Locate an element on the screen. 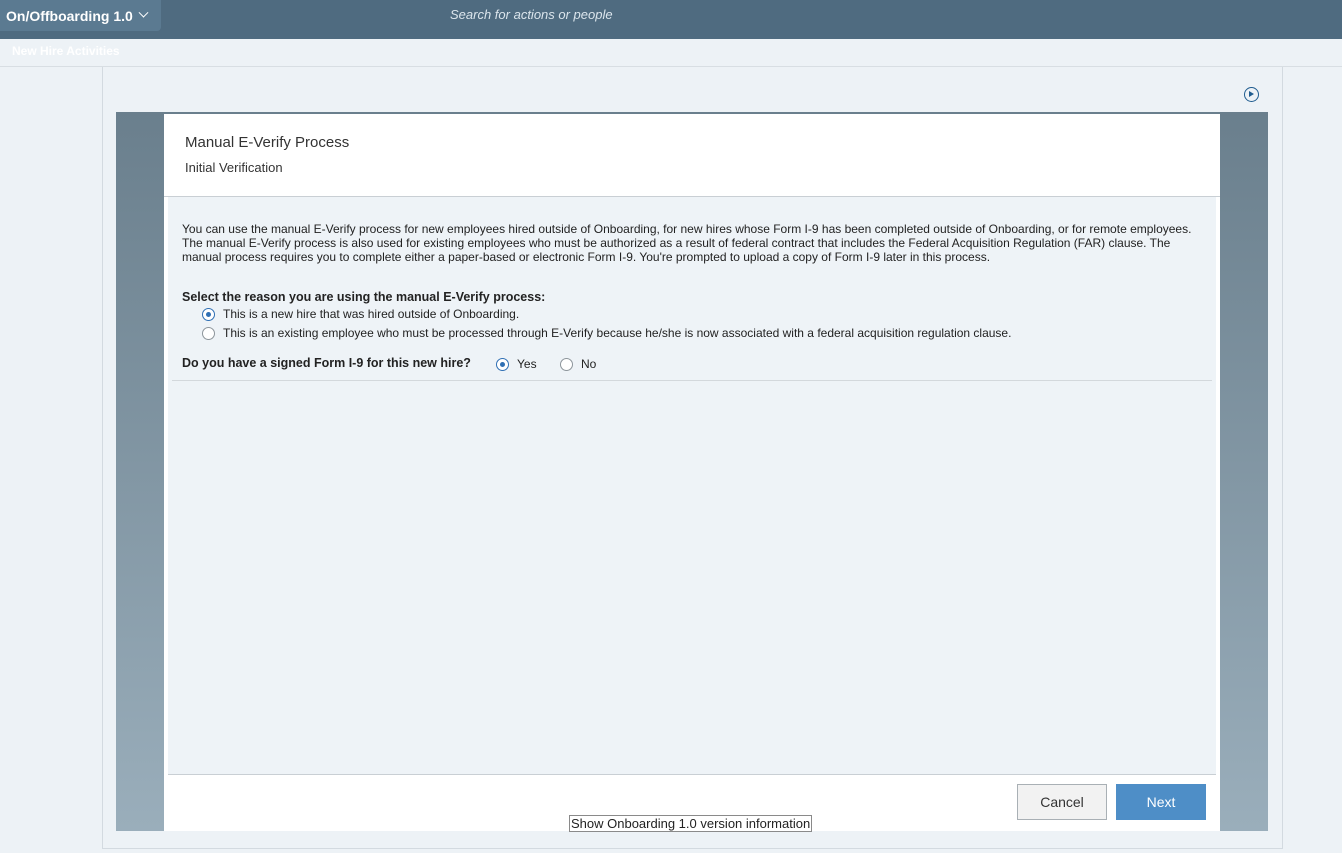 The image size is (1342, 853). i9-option-yes: Yes is located at coordinates (516, 364).